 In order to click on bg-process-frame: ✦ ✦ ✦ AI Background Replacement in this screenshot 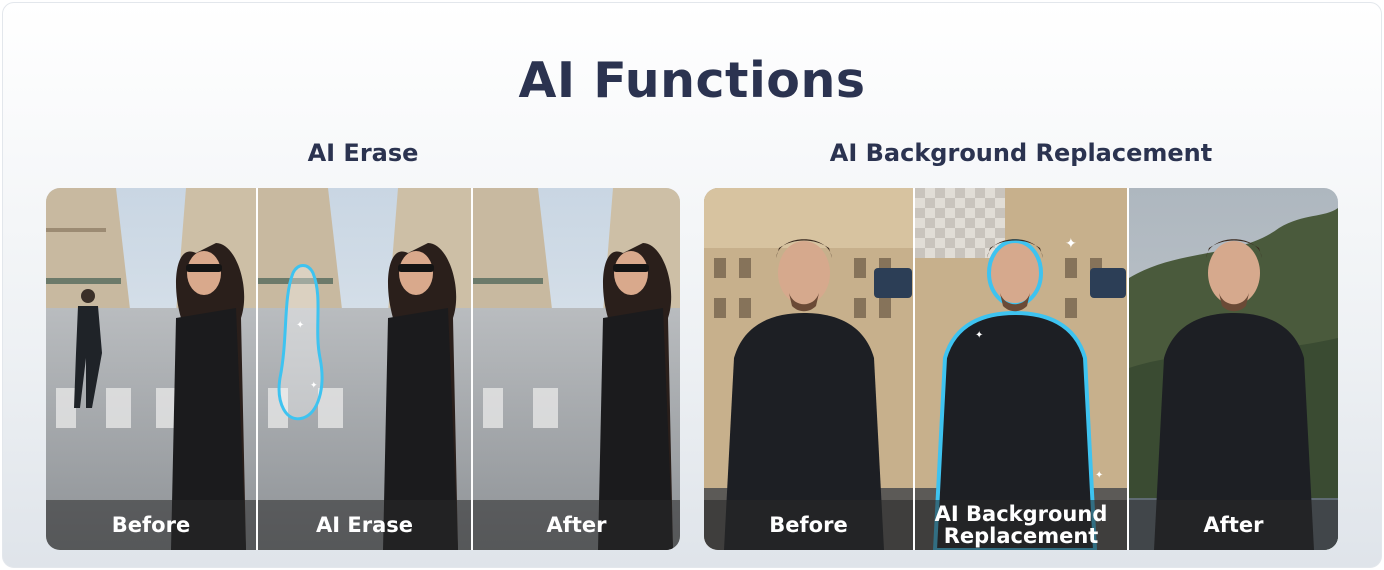, I will do `click(1020, 369)`.